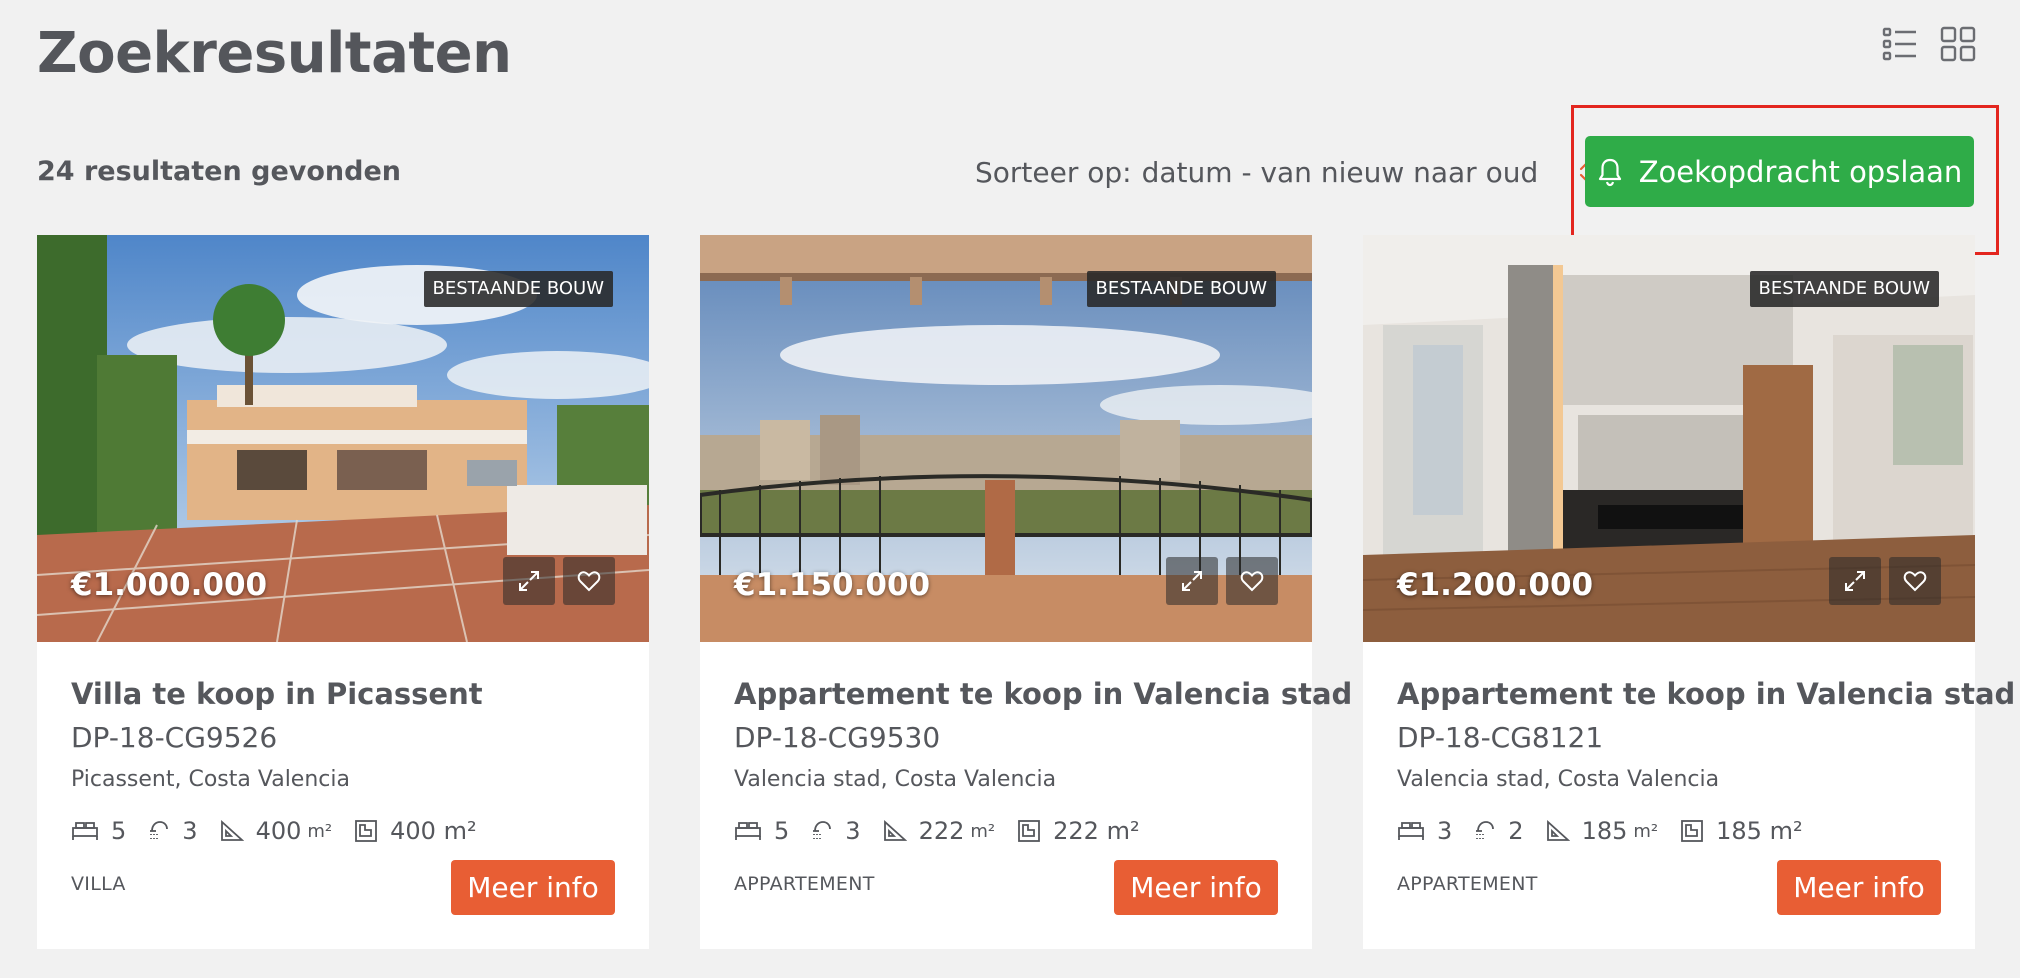  I want to click on save-search-button: Zoekopdracht opslaan, so click(1779, 171).